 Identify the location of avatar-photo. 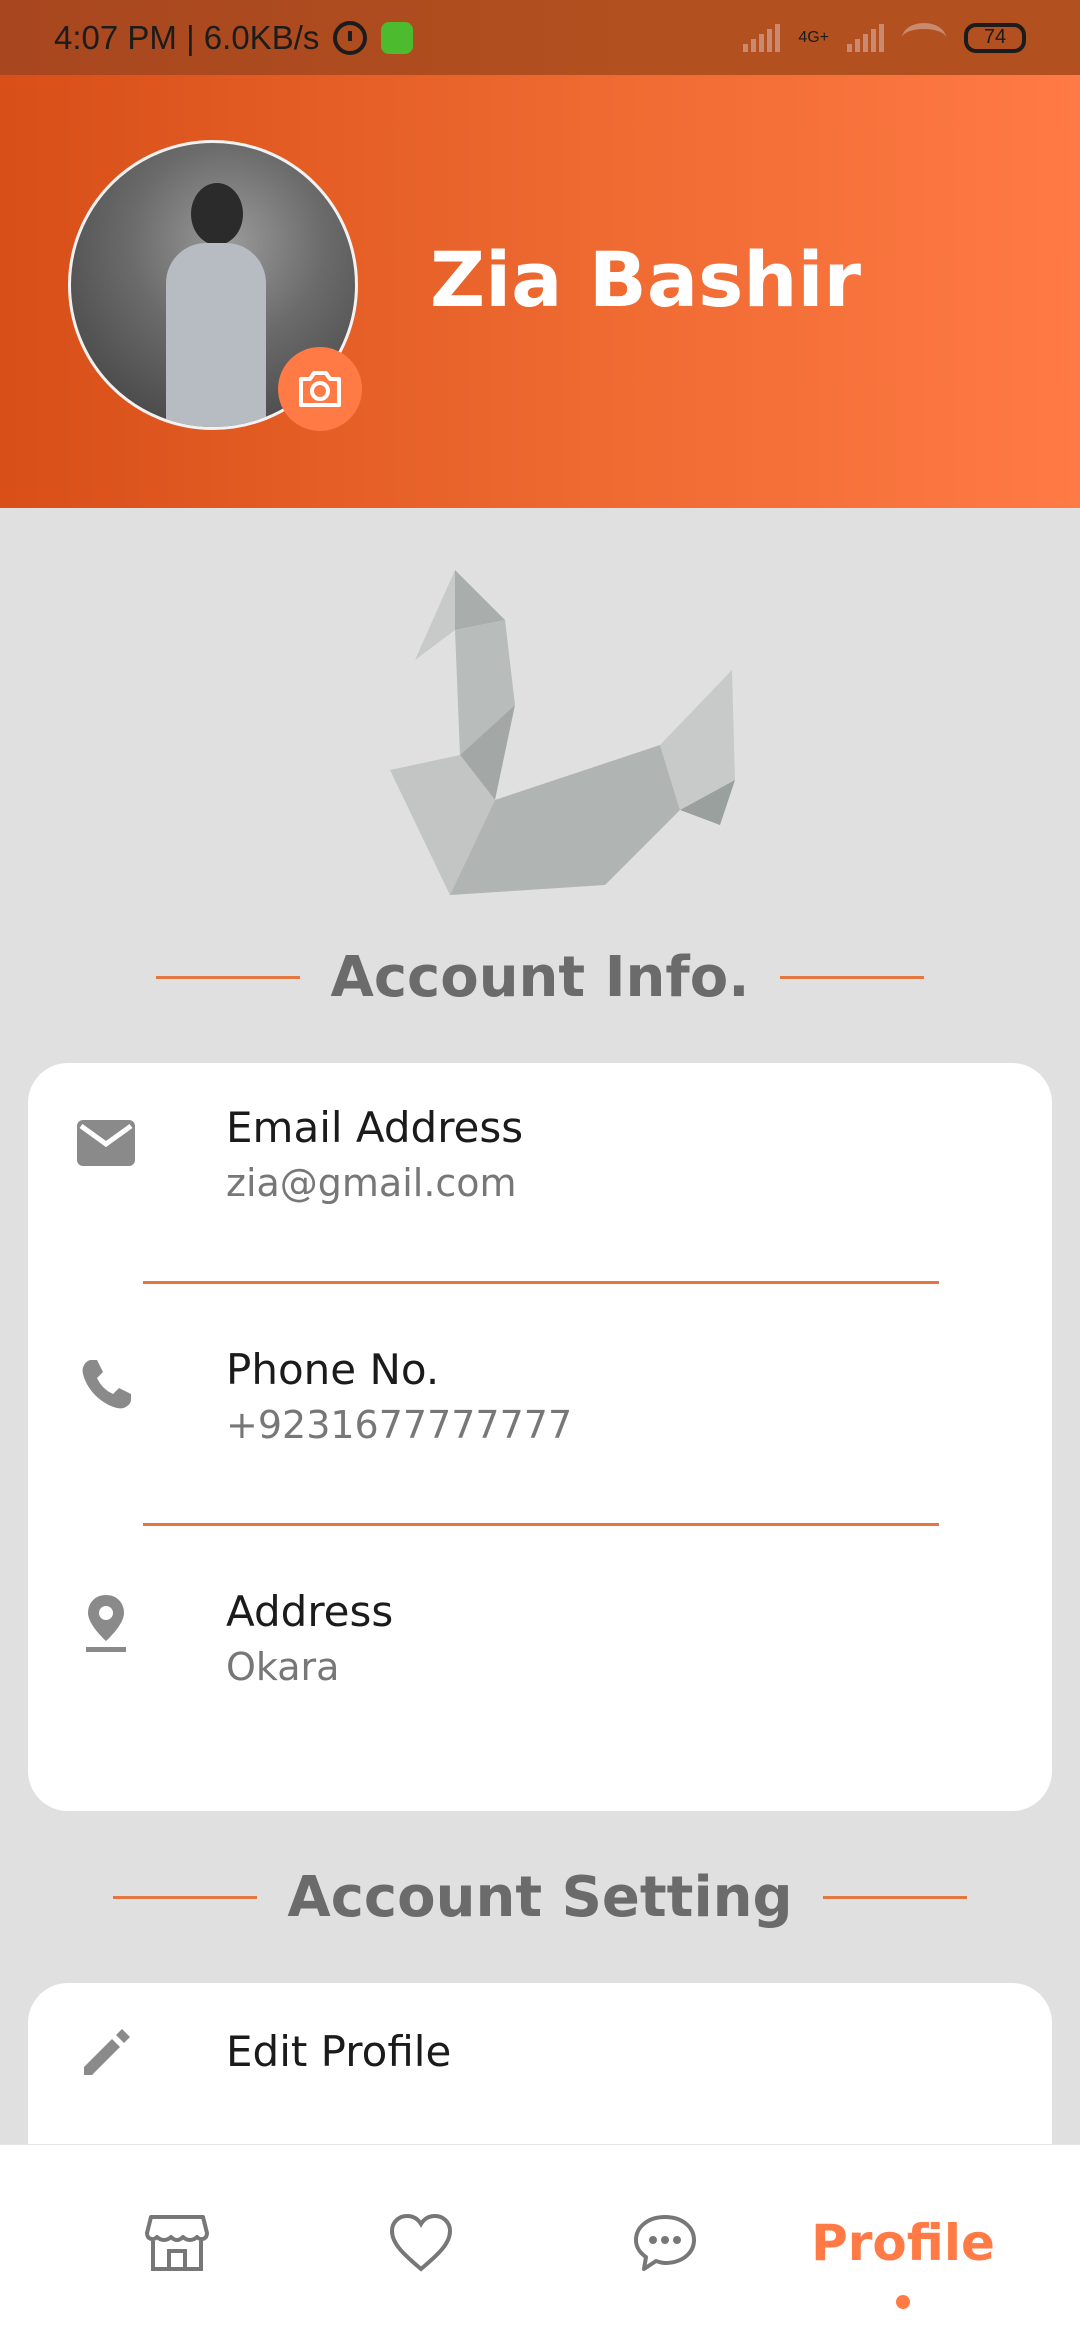
(216, 305).